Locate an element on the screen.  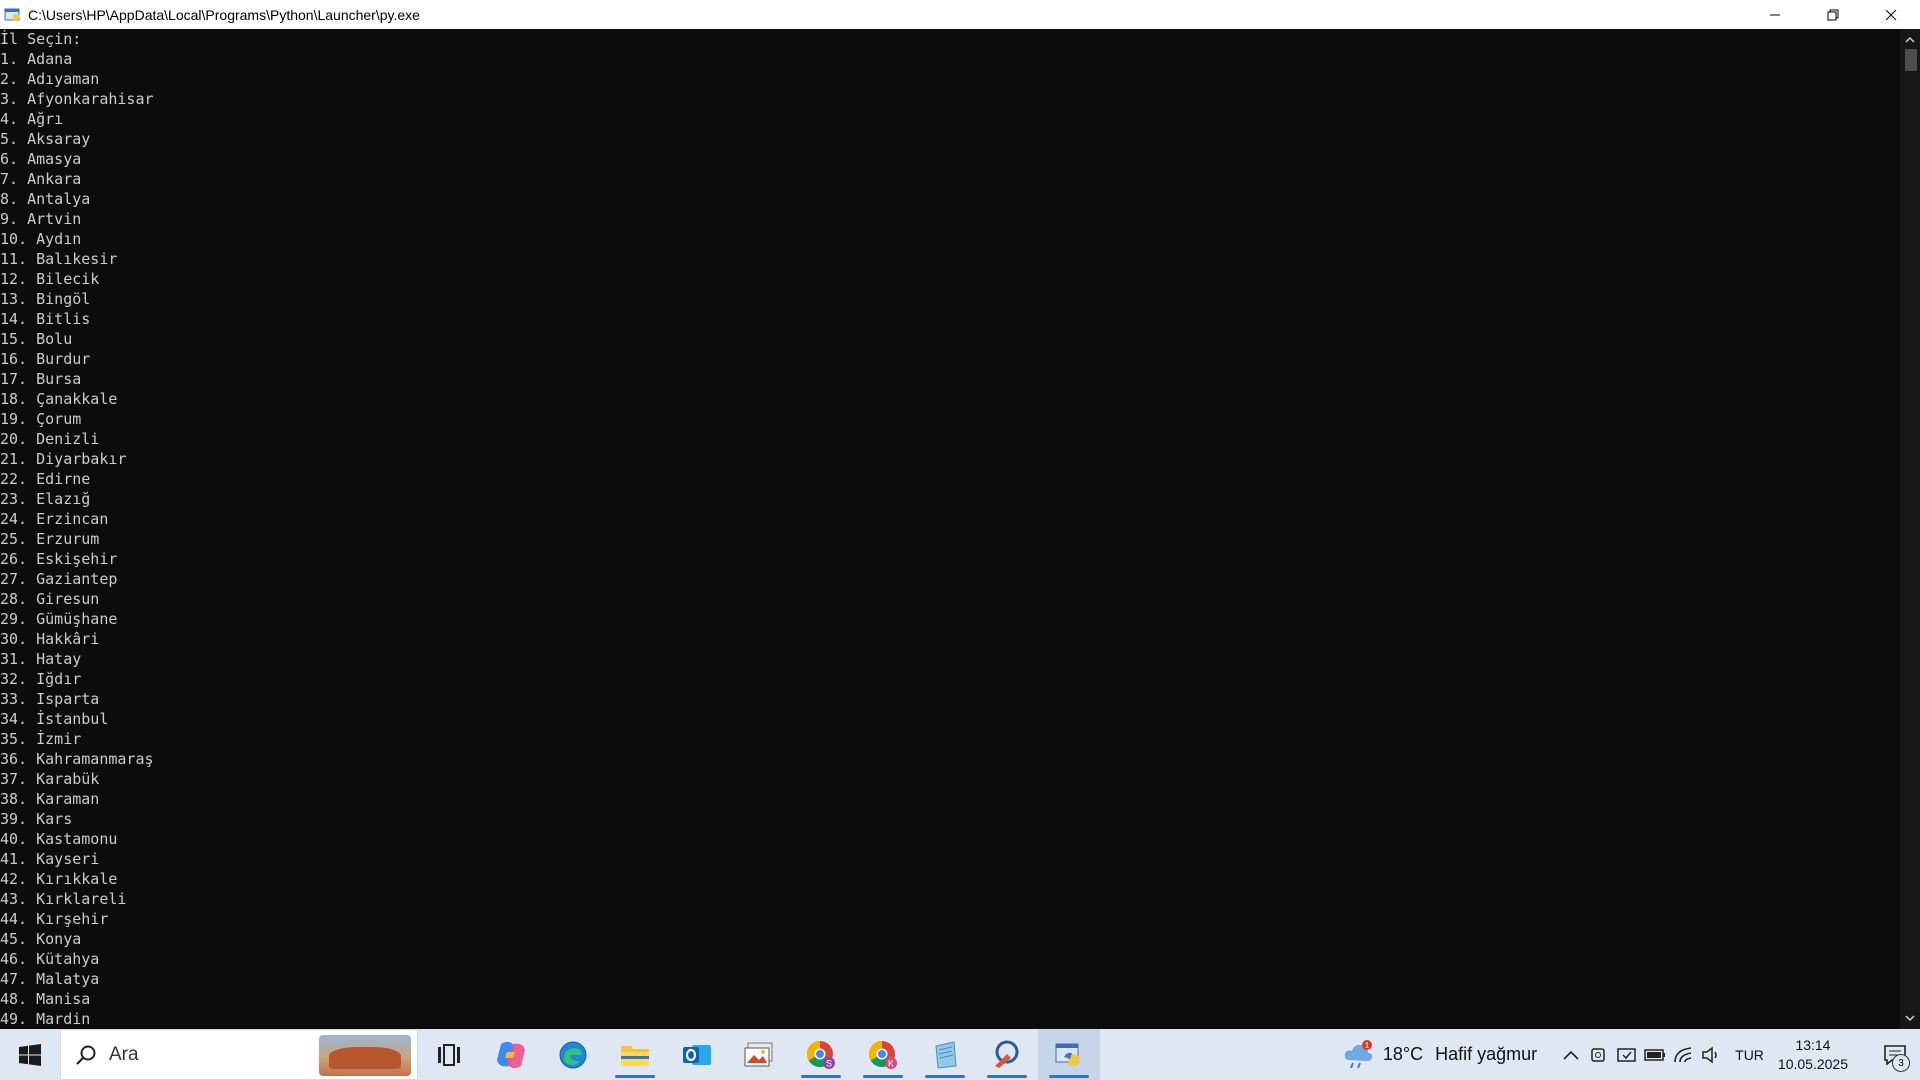
restore-button is located at coordinates (1833, 14).